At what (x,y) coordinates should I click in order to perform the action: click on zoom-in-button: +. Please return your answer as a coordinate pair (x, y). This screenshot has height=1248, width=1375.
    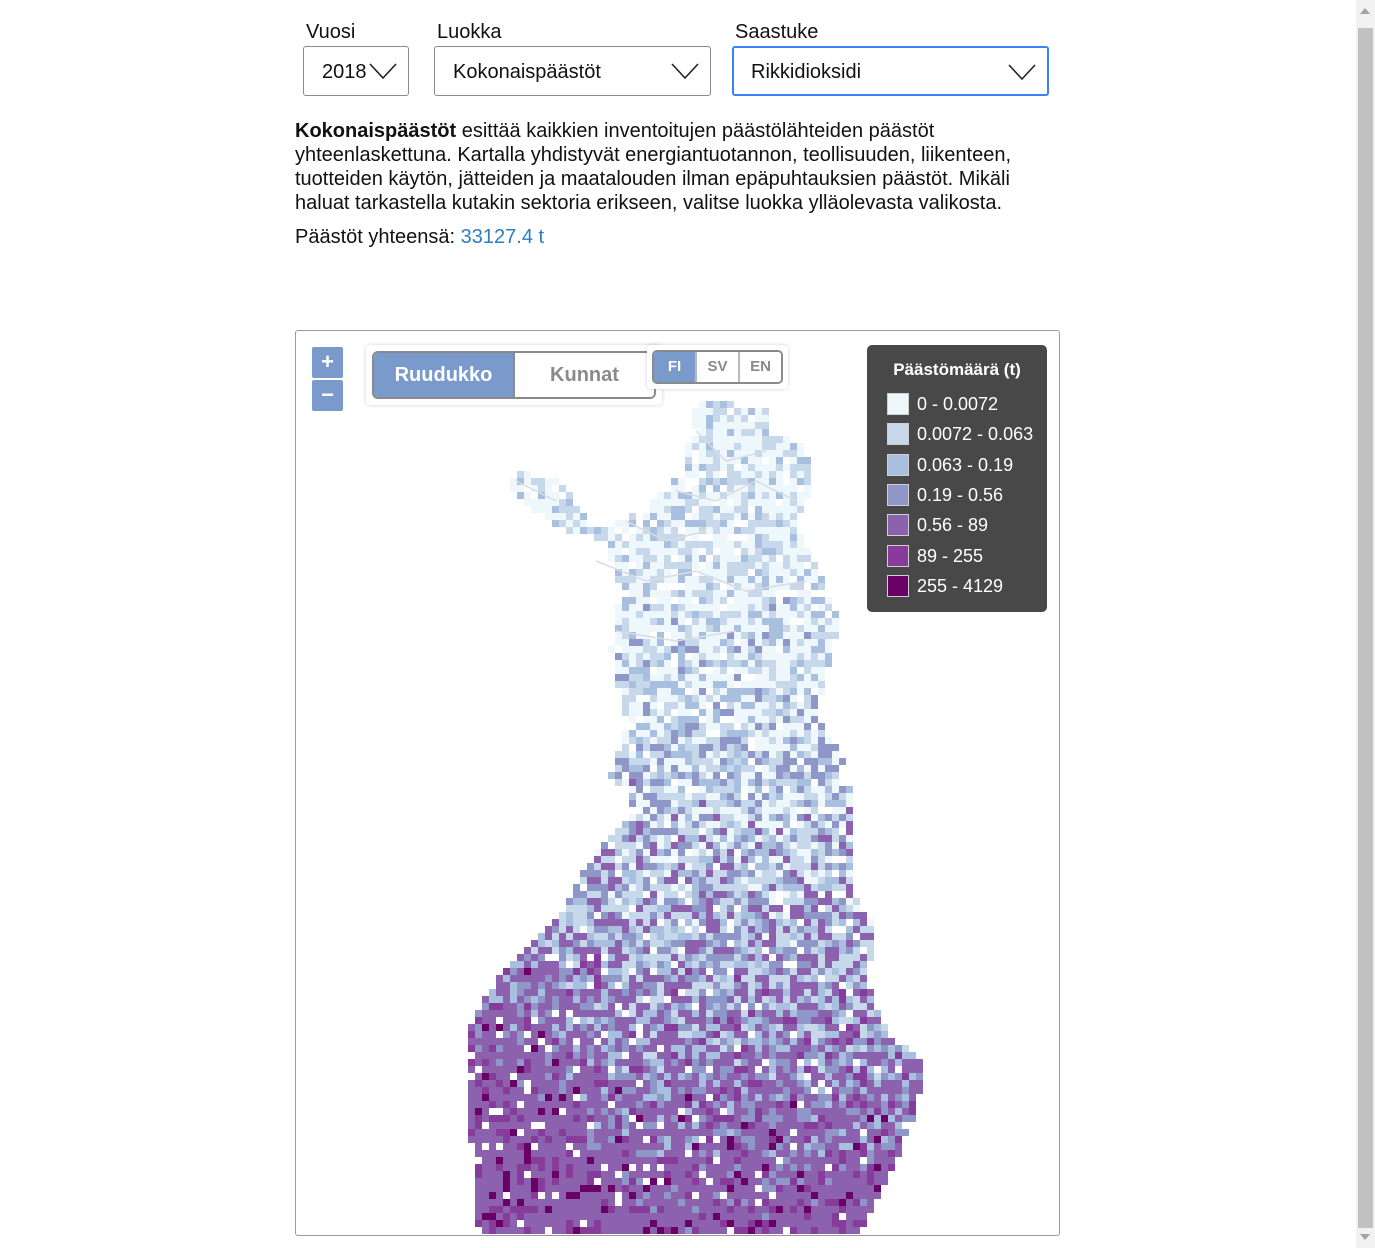
    Looking at the image, I should click on (327, 362).